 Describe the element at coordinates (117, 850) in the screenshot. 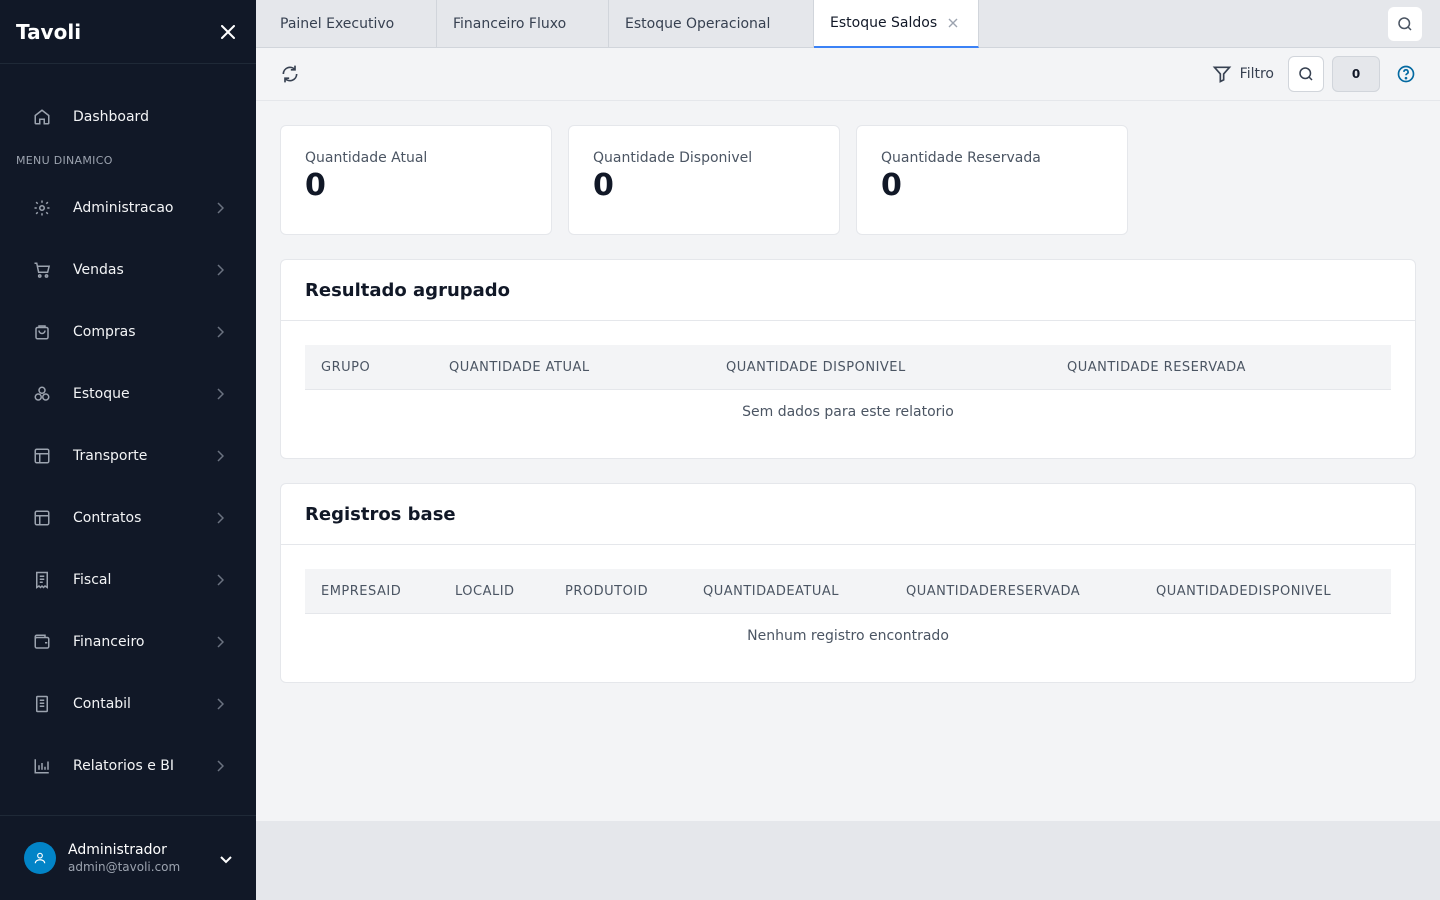

I see `user-name: Administrador` at that location.